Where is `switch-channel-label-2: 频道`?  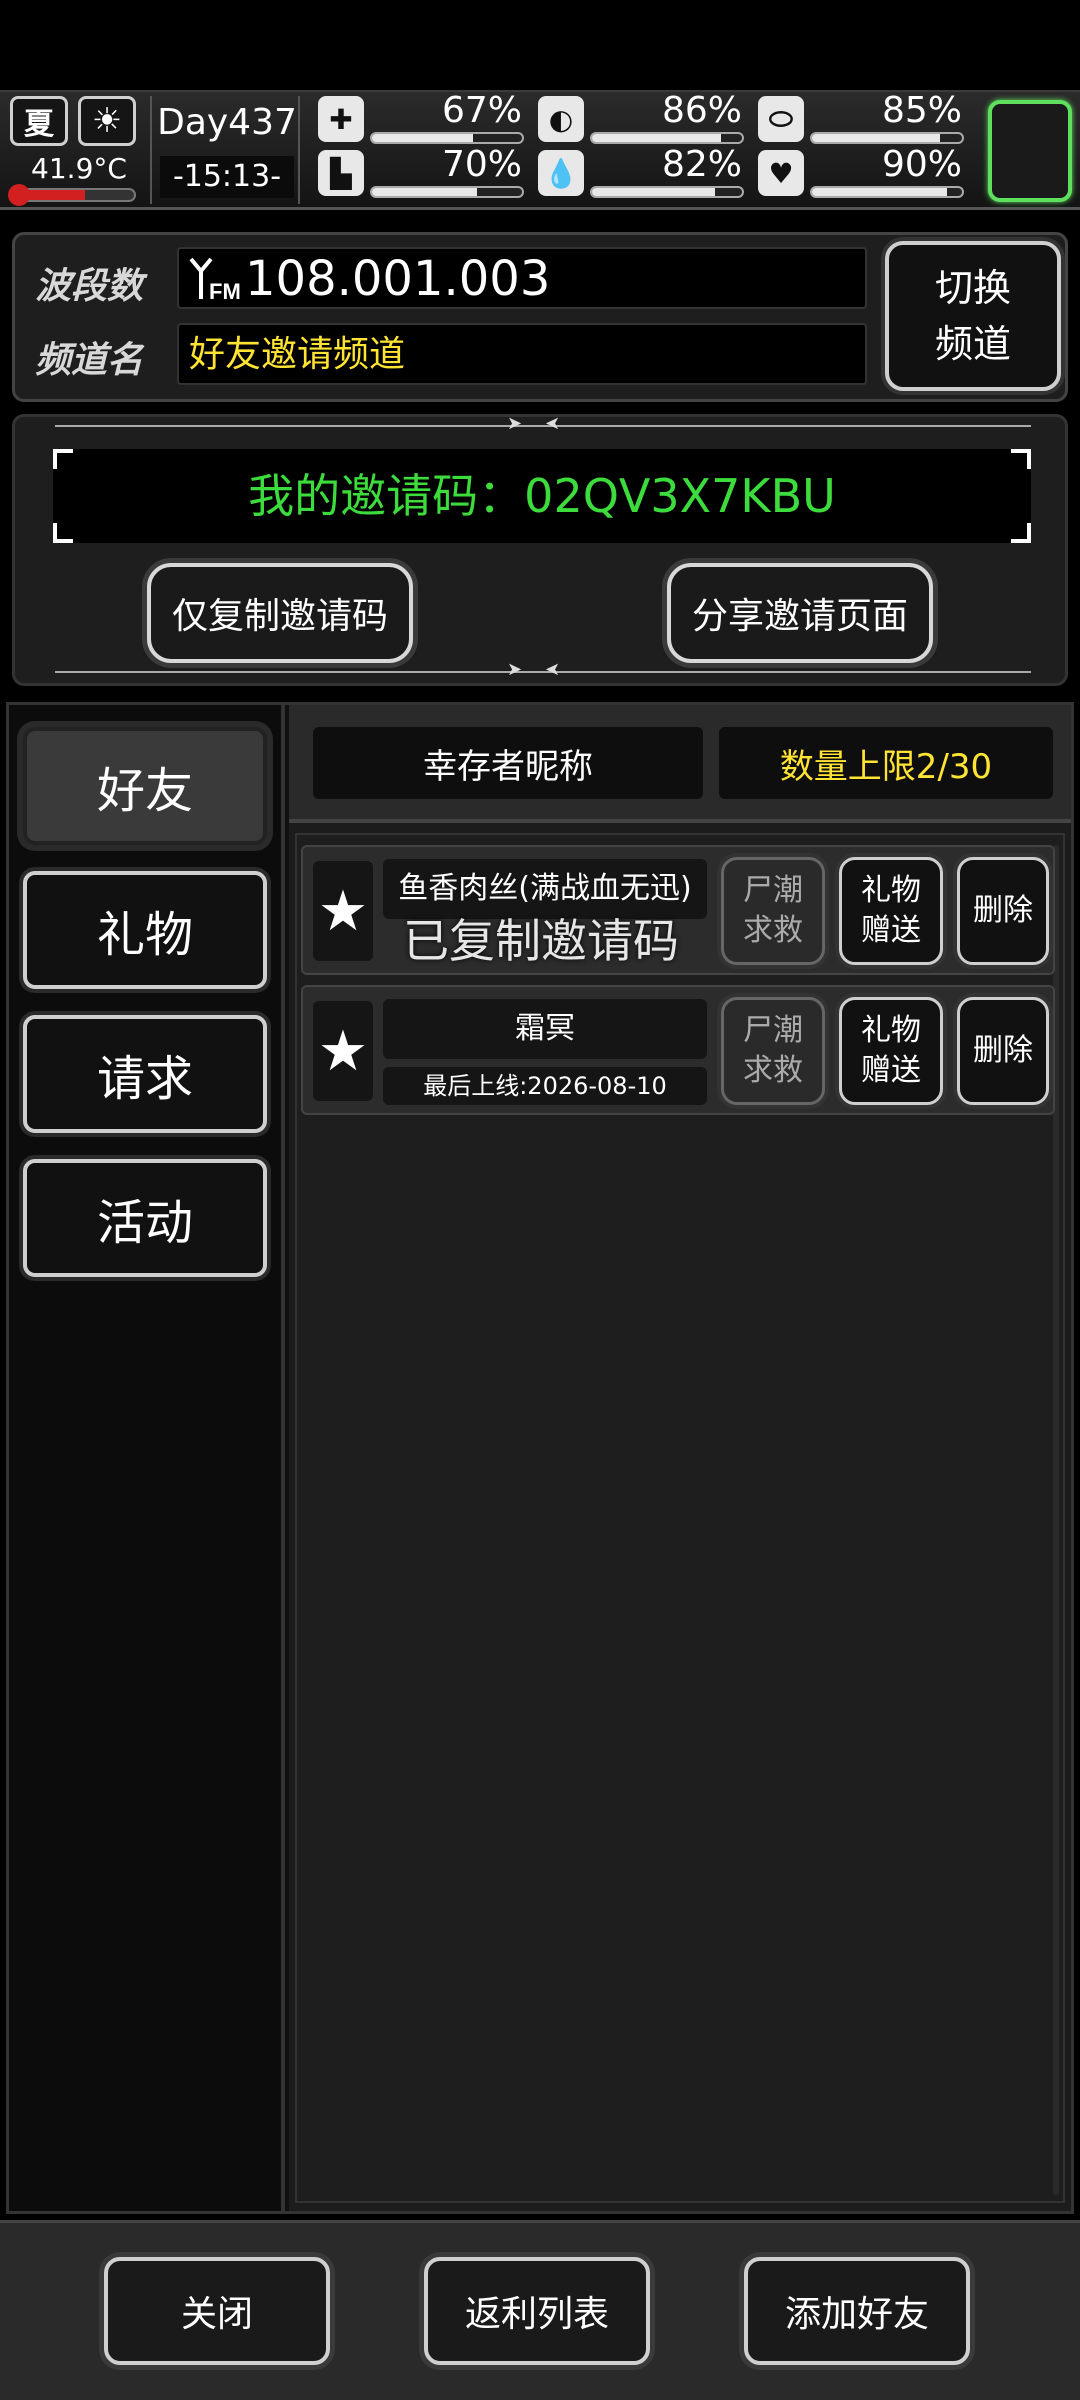
switch-channel-label-2: 频道 is located at coordinates (972, 344).